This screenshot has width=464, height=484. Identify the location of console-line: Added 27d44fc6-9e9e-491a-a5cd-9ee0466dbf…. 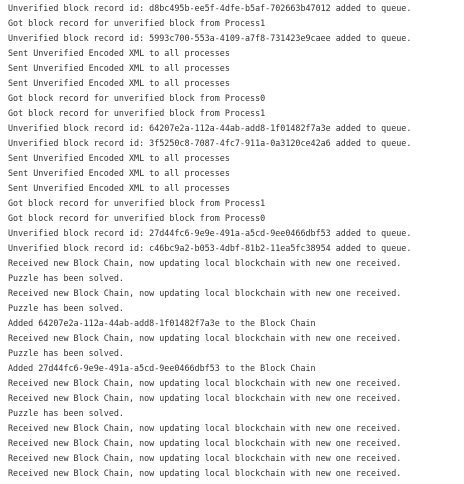
(162, 368).